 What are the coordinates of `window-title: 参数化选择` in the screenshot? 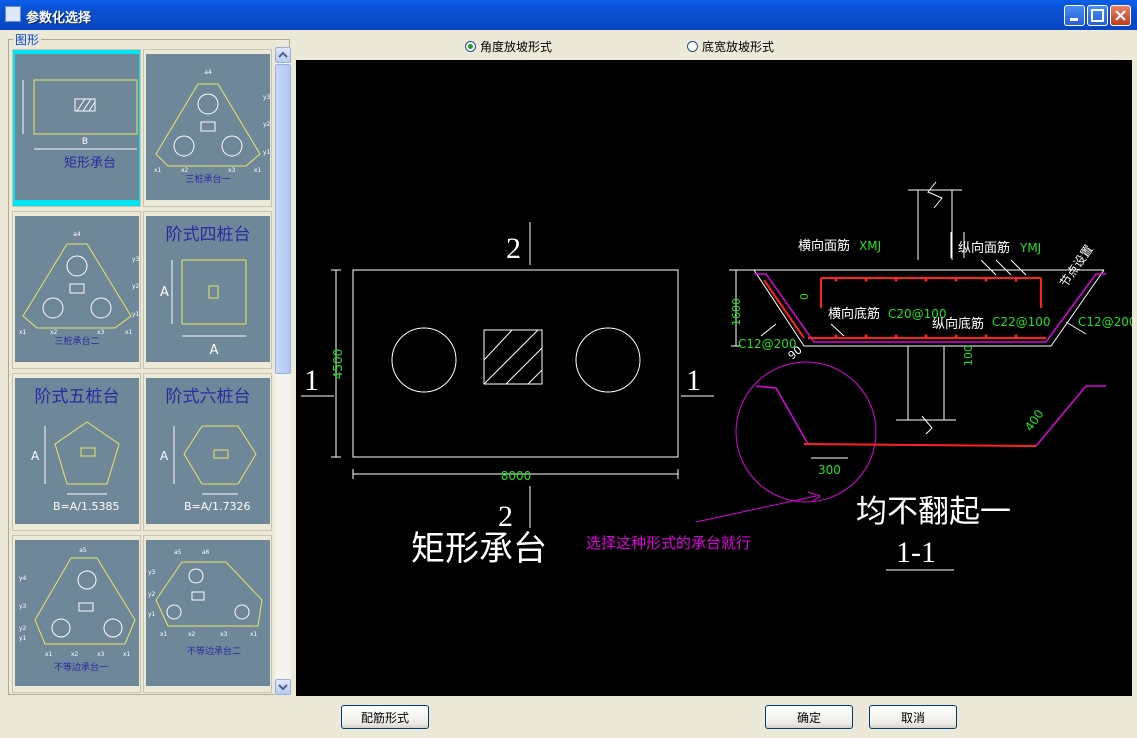 It's located at (59, 18).